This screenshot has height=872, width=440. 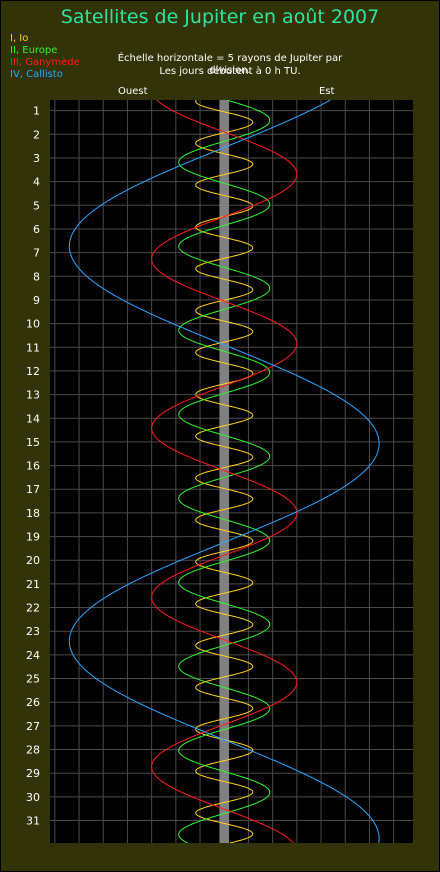 What do you see at coordinates (33, 489) in the screenshot?
I see `y-tick-label: 17` at bounding box center [33, 489].